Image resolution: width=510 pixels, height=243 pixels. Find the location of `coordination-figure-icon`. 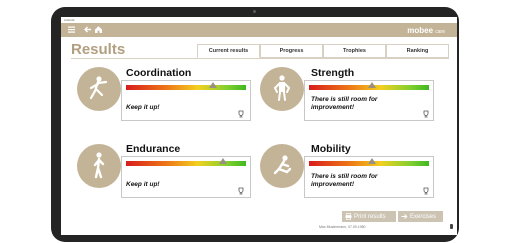

coordination-figure-icon is located at coordinates (99, 89).